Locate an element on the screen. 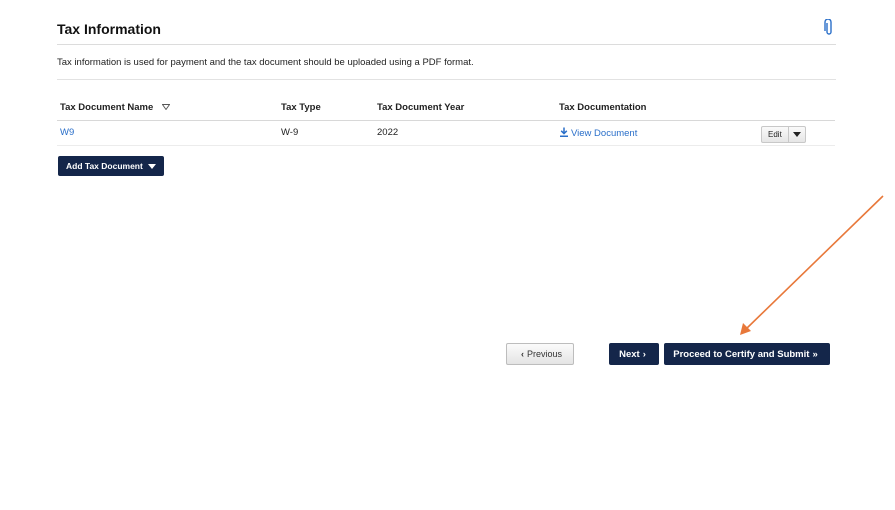  previous-label: Previous is located at coordinates (544, 354).